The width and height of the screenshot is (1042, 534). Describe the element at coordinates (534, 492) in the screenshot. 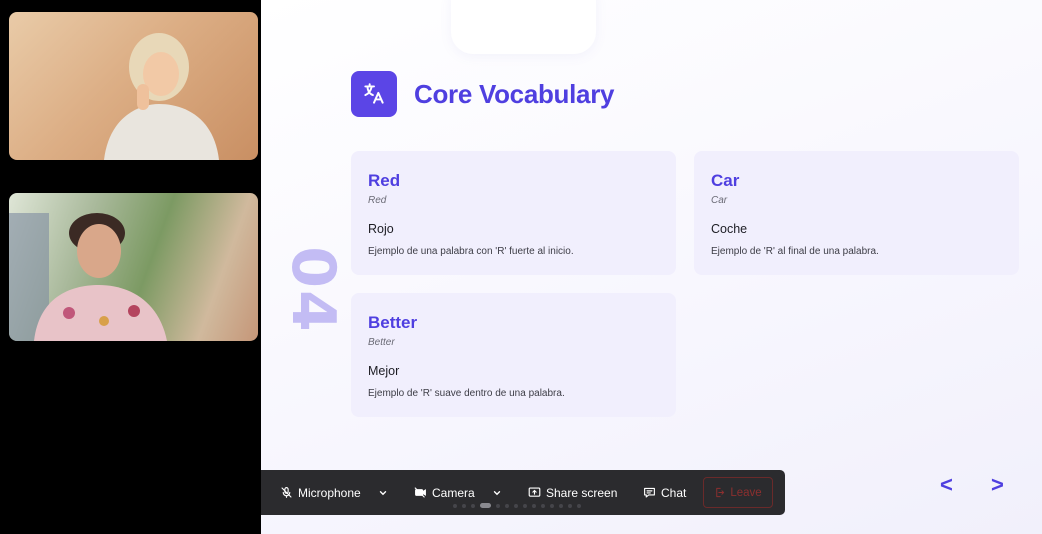

I see `share-screen-icon` at that location.